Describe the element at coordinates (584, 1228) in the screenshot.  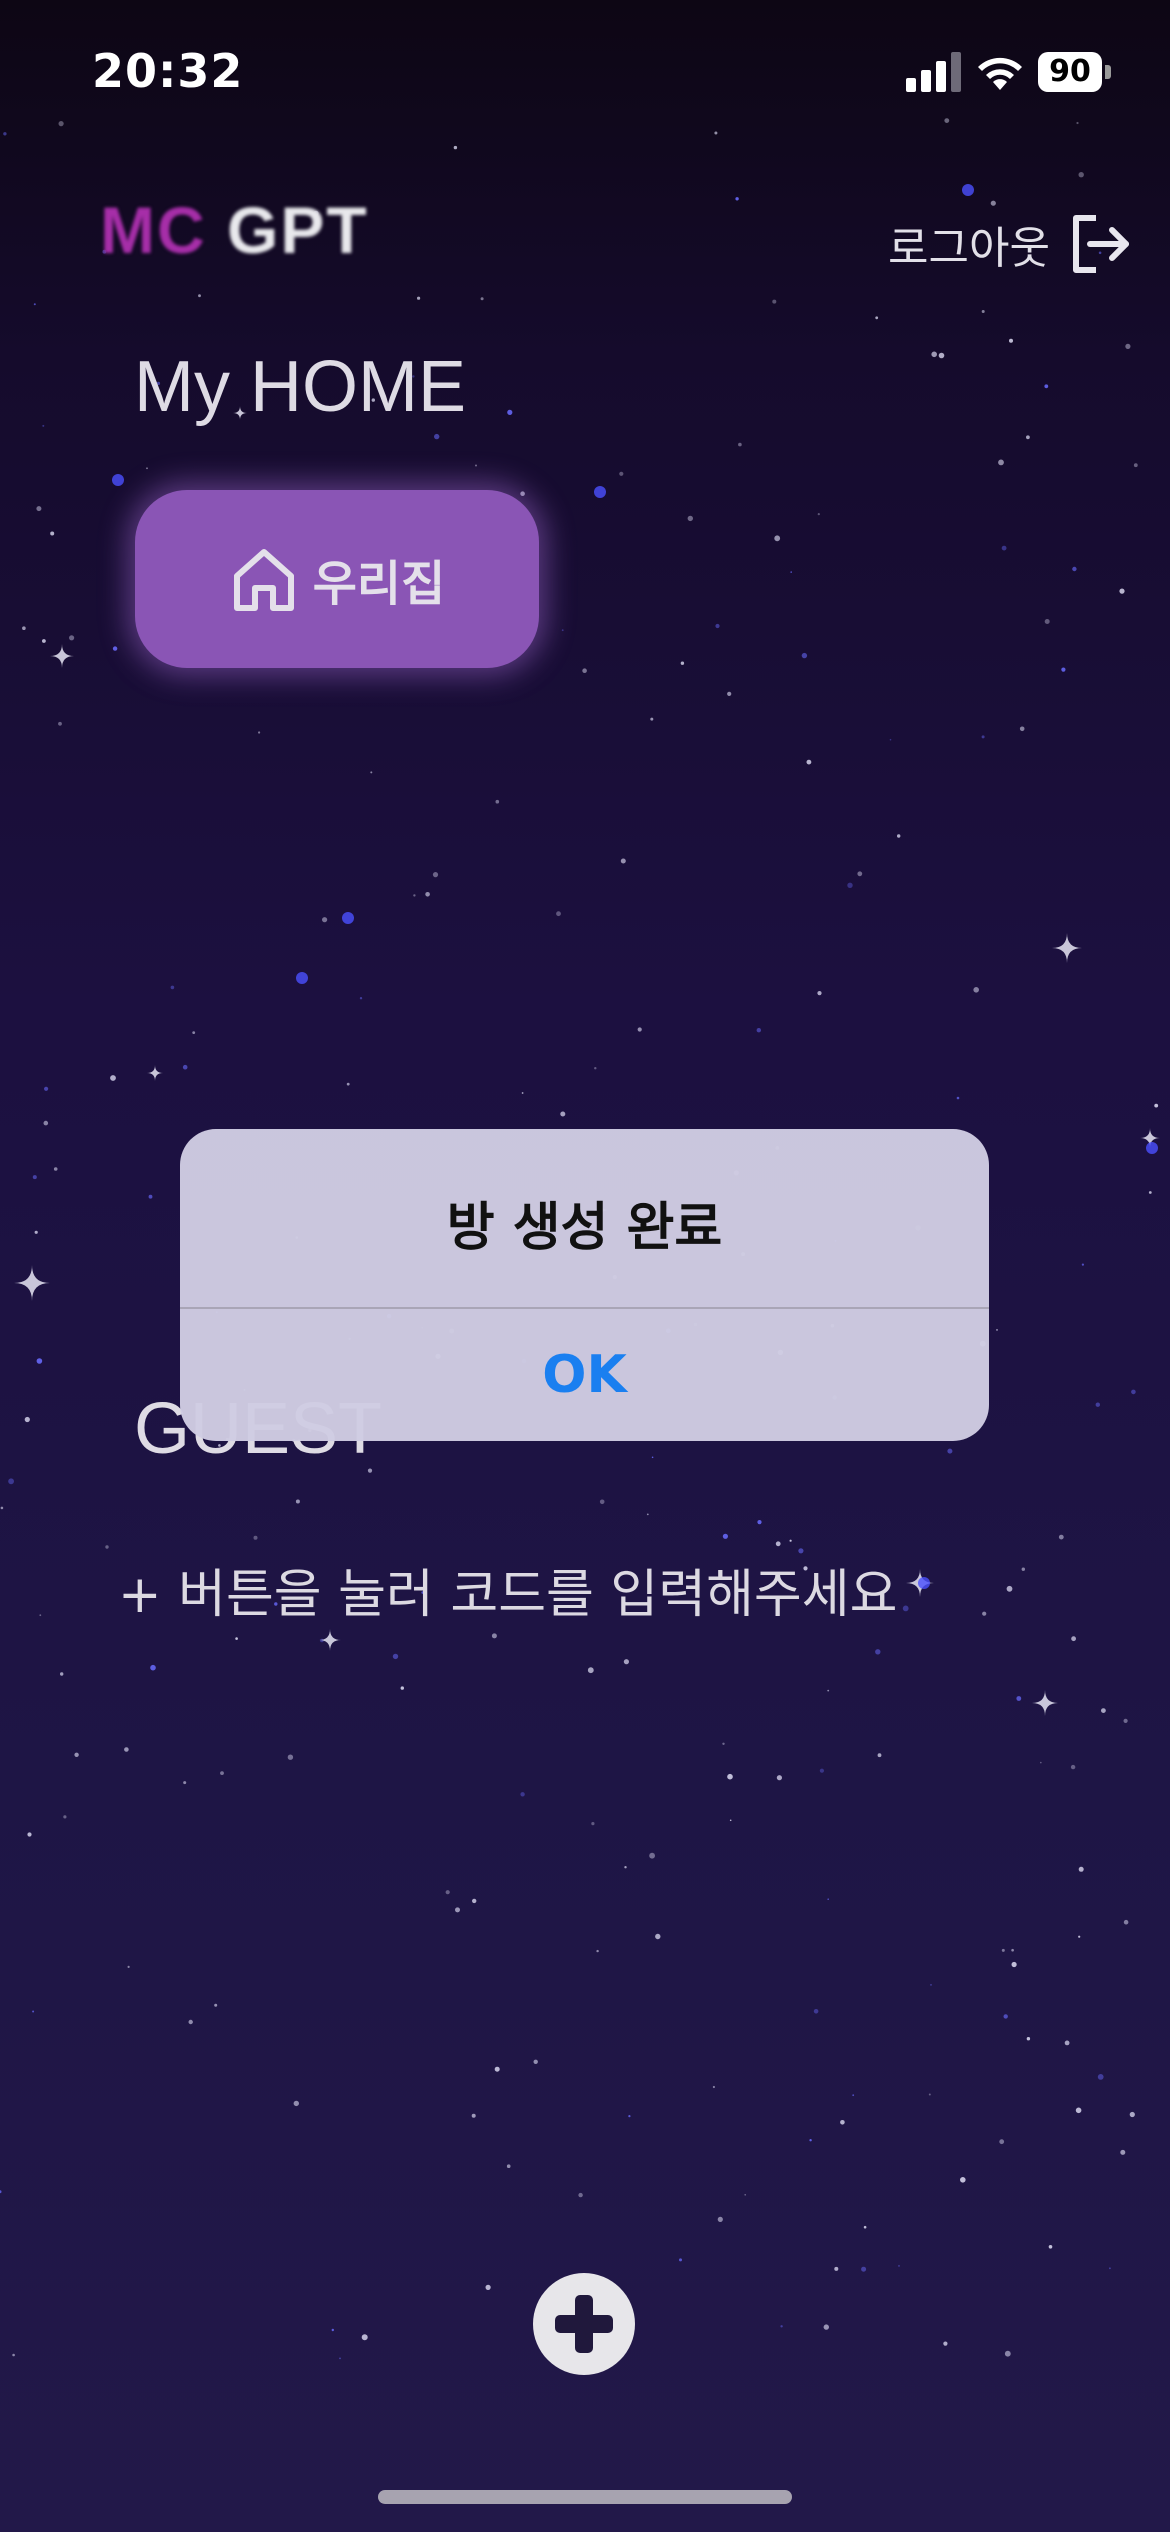
I see `alert-title: 방 생성 완료` at that location.